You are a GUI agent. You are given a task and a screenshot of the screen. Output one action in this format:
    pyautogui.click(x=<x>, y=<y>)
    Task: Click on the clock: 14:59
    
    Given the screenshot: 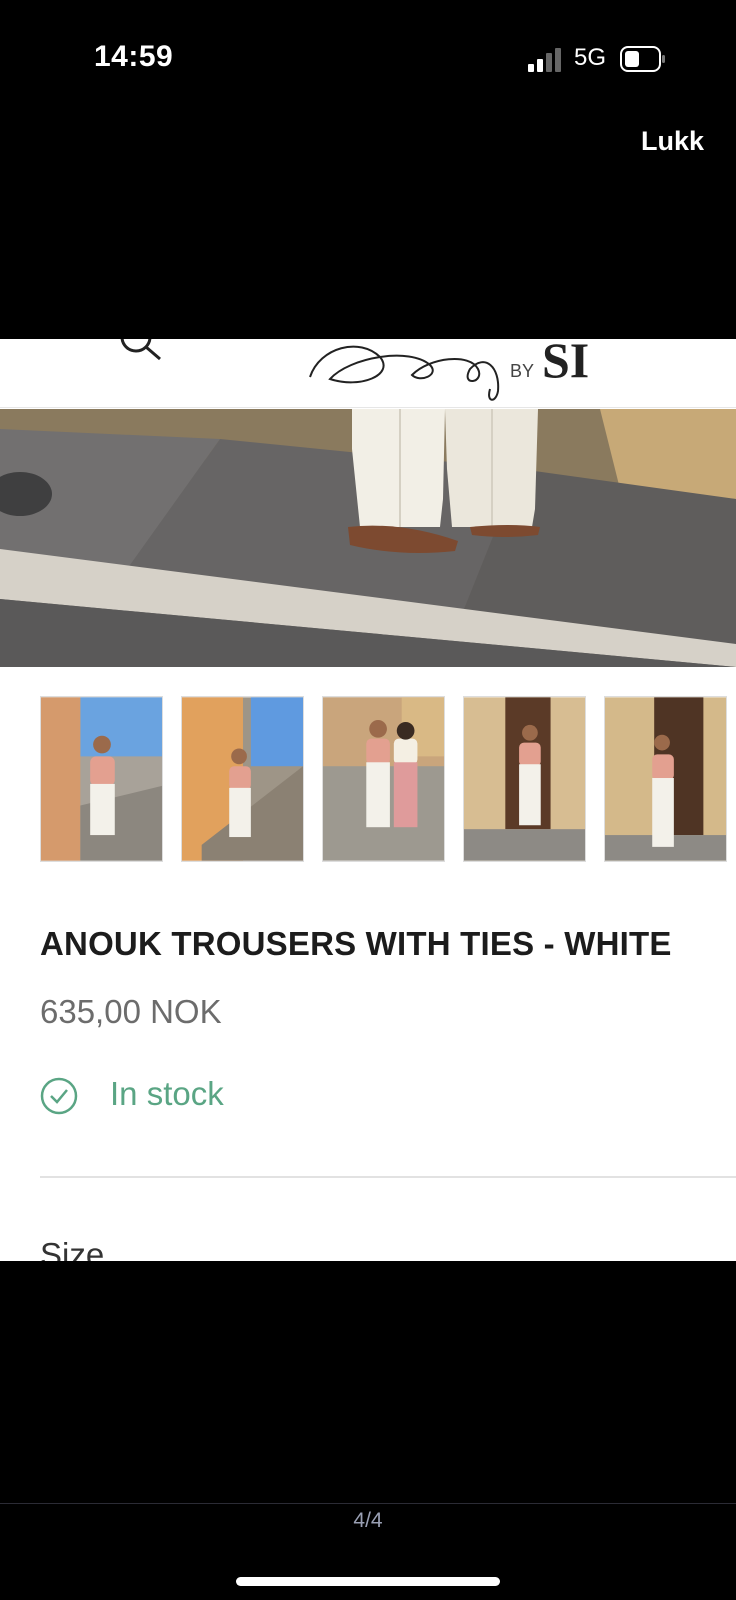 What is the action you would take?
    pyautogui.click(x=134, y=56)
    